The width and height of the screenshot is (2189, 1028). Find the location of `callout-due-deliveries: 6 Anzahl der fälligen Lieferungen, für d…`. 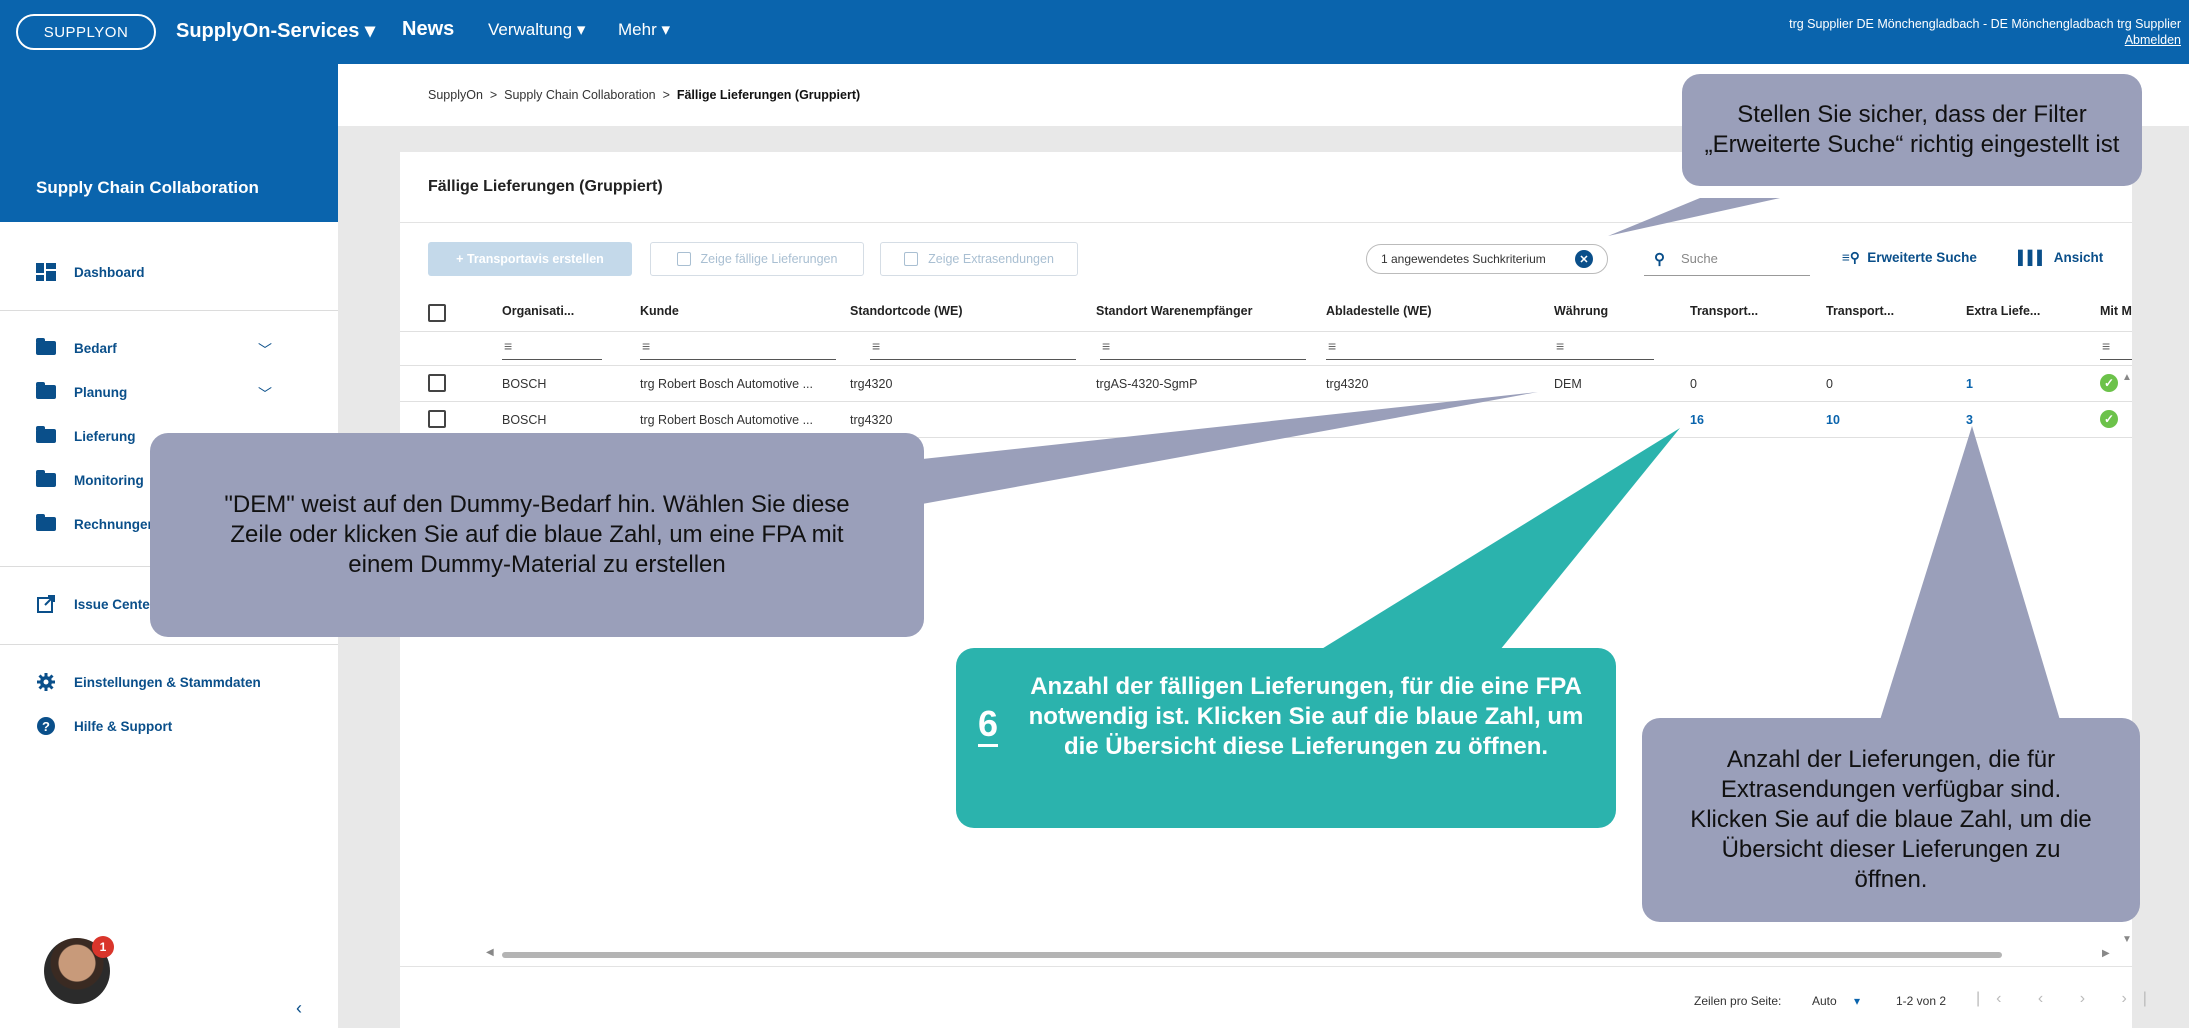

callout-due-deliveries: 6 Anzahl der fälligen Lieferungen, für d… is located at coordinates (1286, 738).